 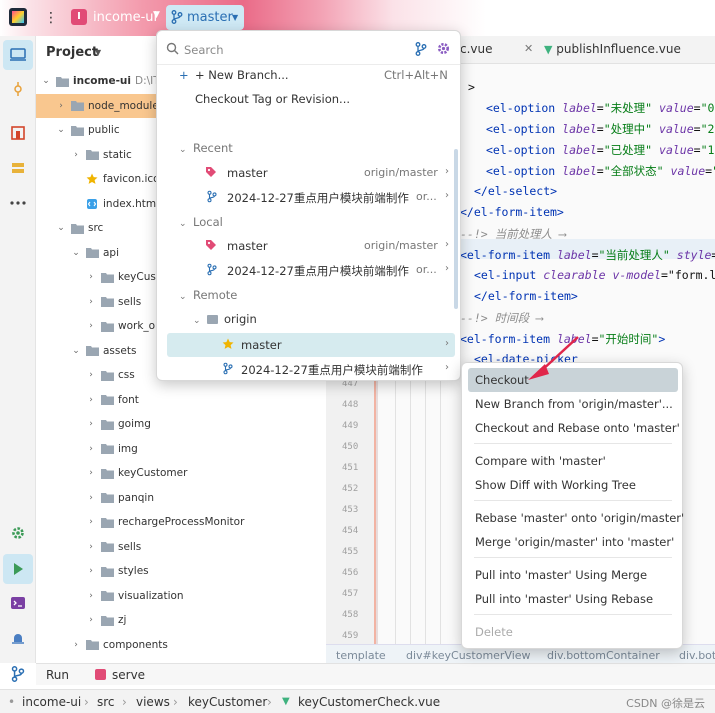 I want to click on project-name: income-ui, so click(x=125, y=17).